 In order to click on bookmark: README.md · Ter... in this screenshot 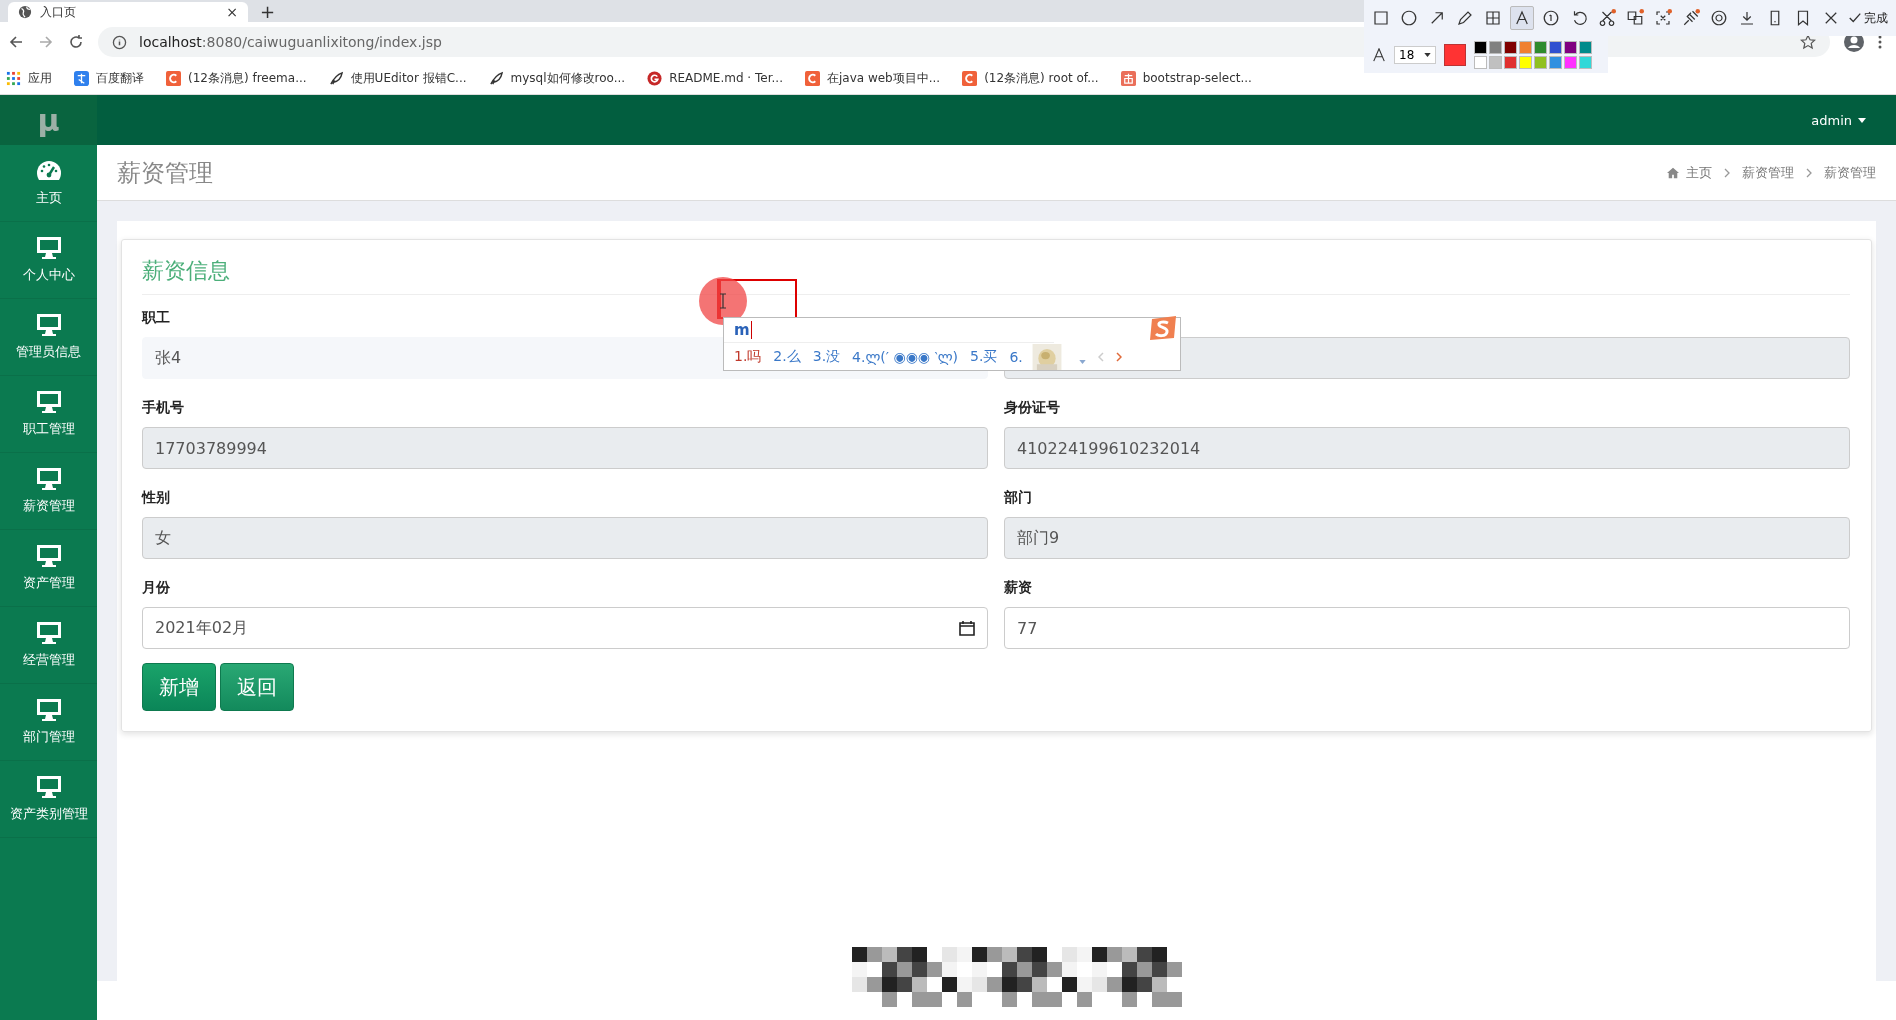, I will do `click(715, 78)`.